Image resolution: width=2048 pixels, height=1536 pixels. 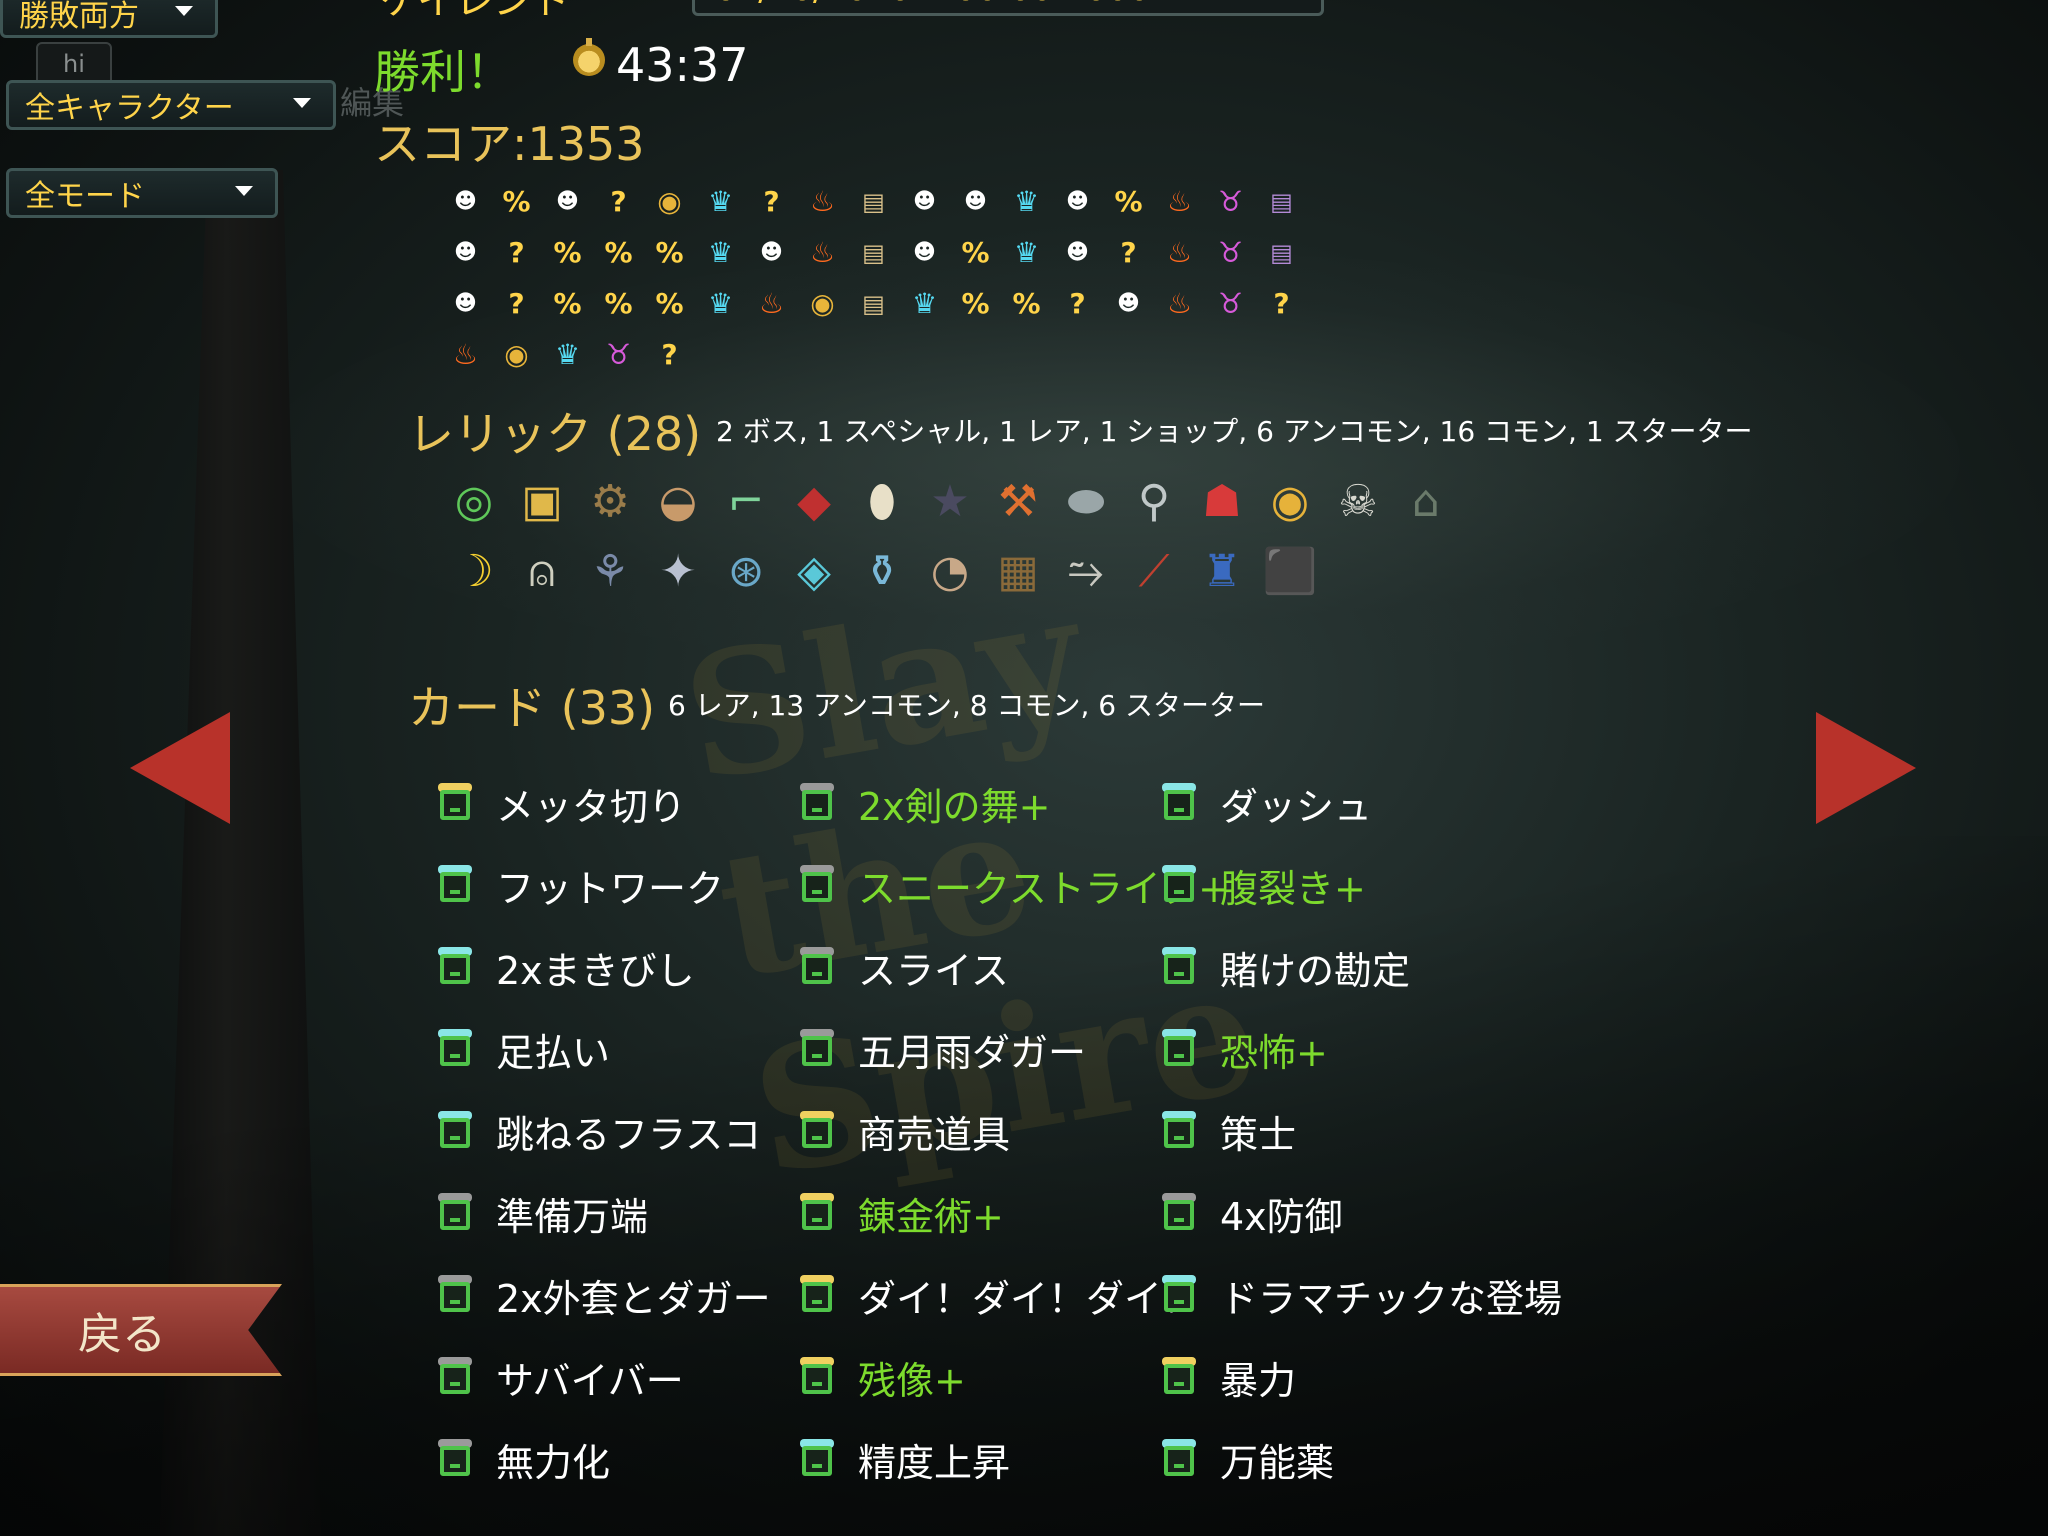 I want to click on egg-icon: ⬮, so click(x=882, y=501).